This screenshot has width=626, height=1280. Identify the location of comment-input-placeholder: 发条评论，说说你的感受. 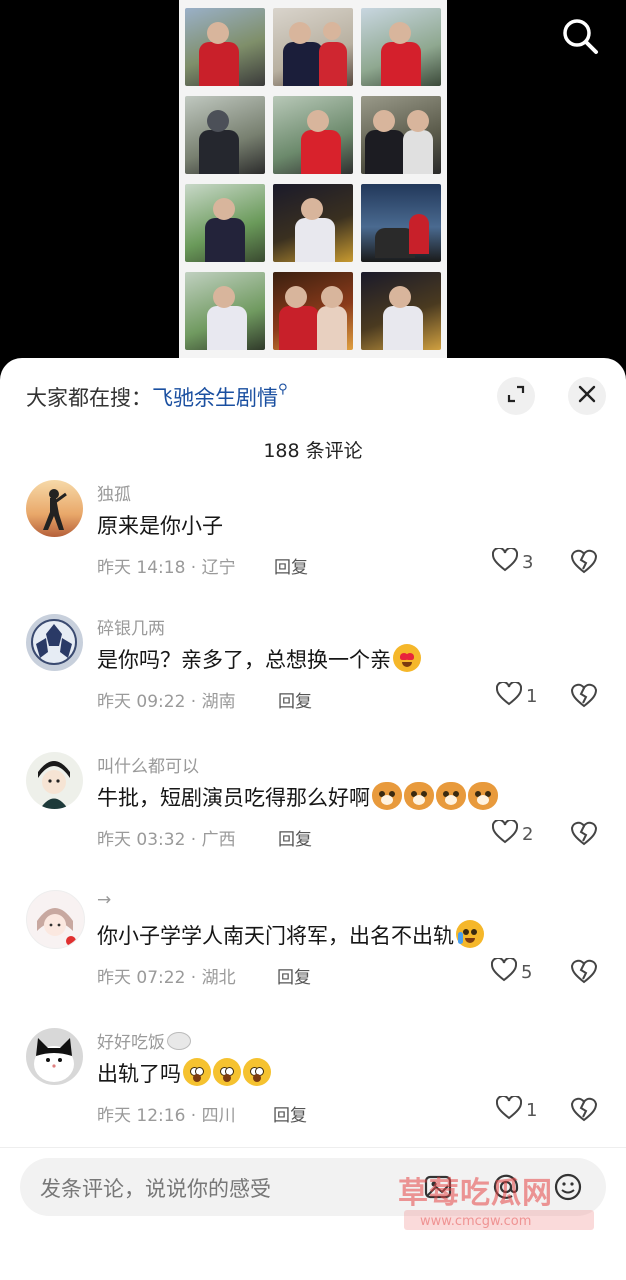
(155, 1189).